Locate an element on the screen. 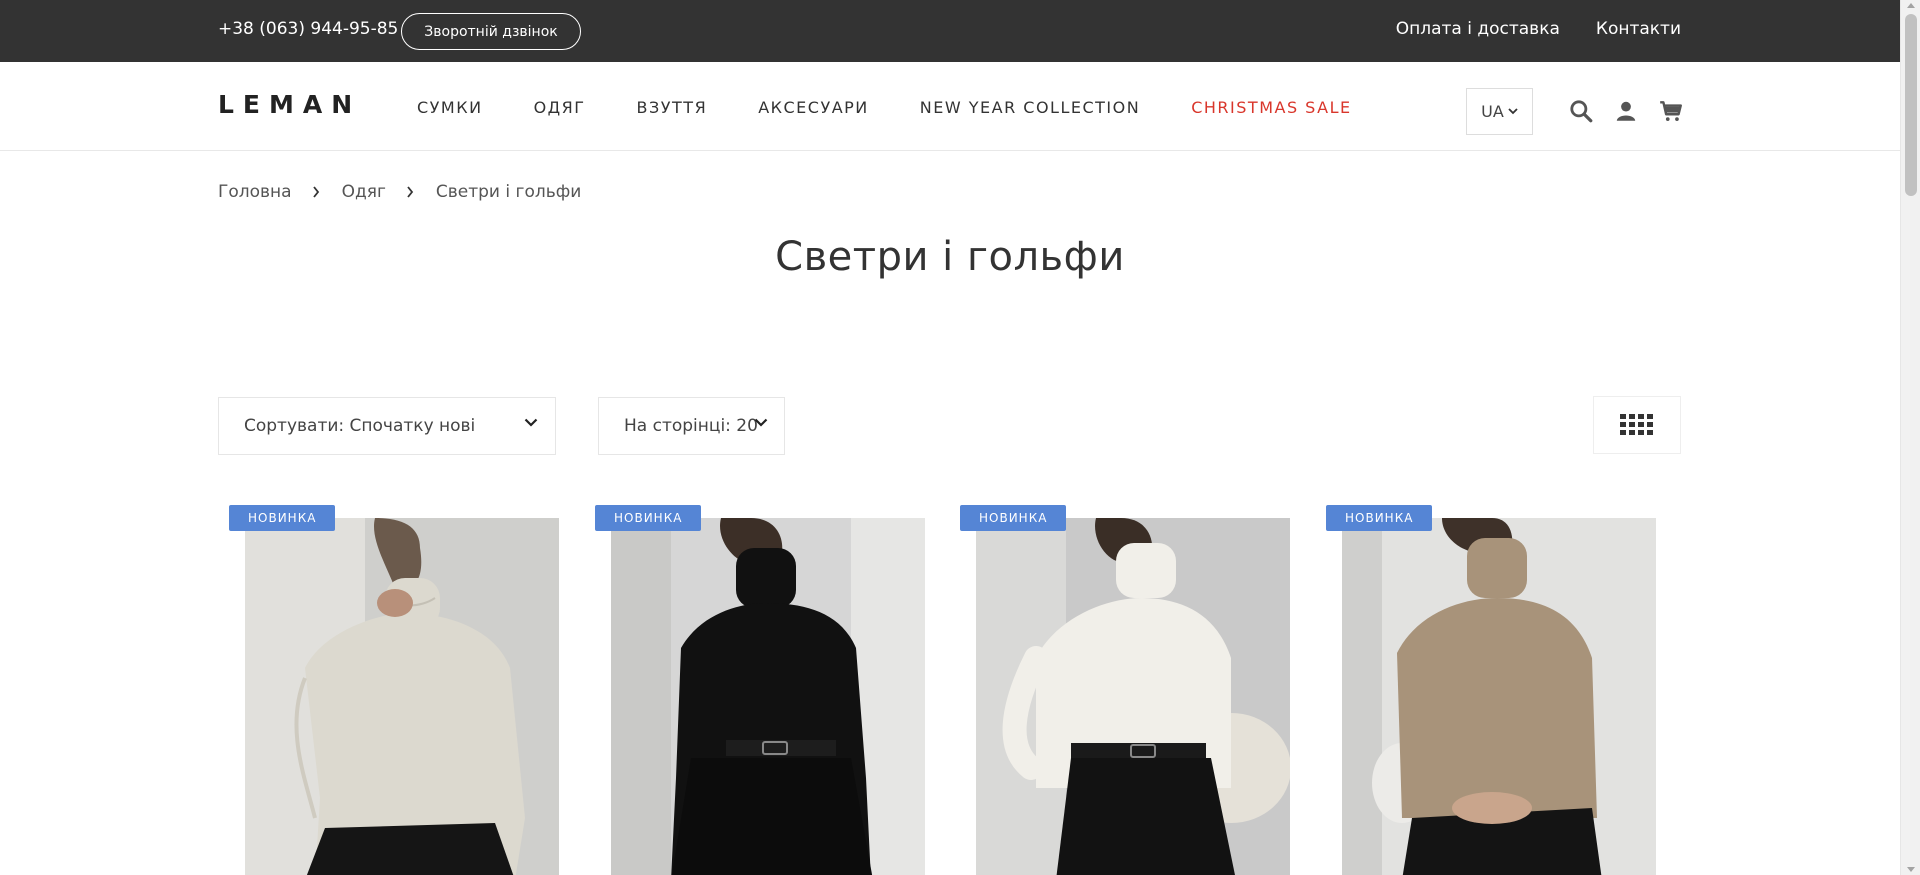 Image resolution: width=1920 pixels, height=875 pixels. top-links: Оплата і доставка Контакти is located at coordinates (1538, 29).